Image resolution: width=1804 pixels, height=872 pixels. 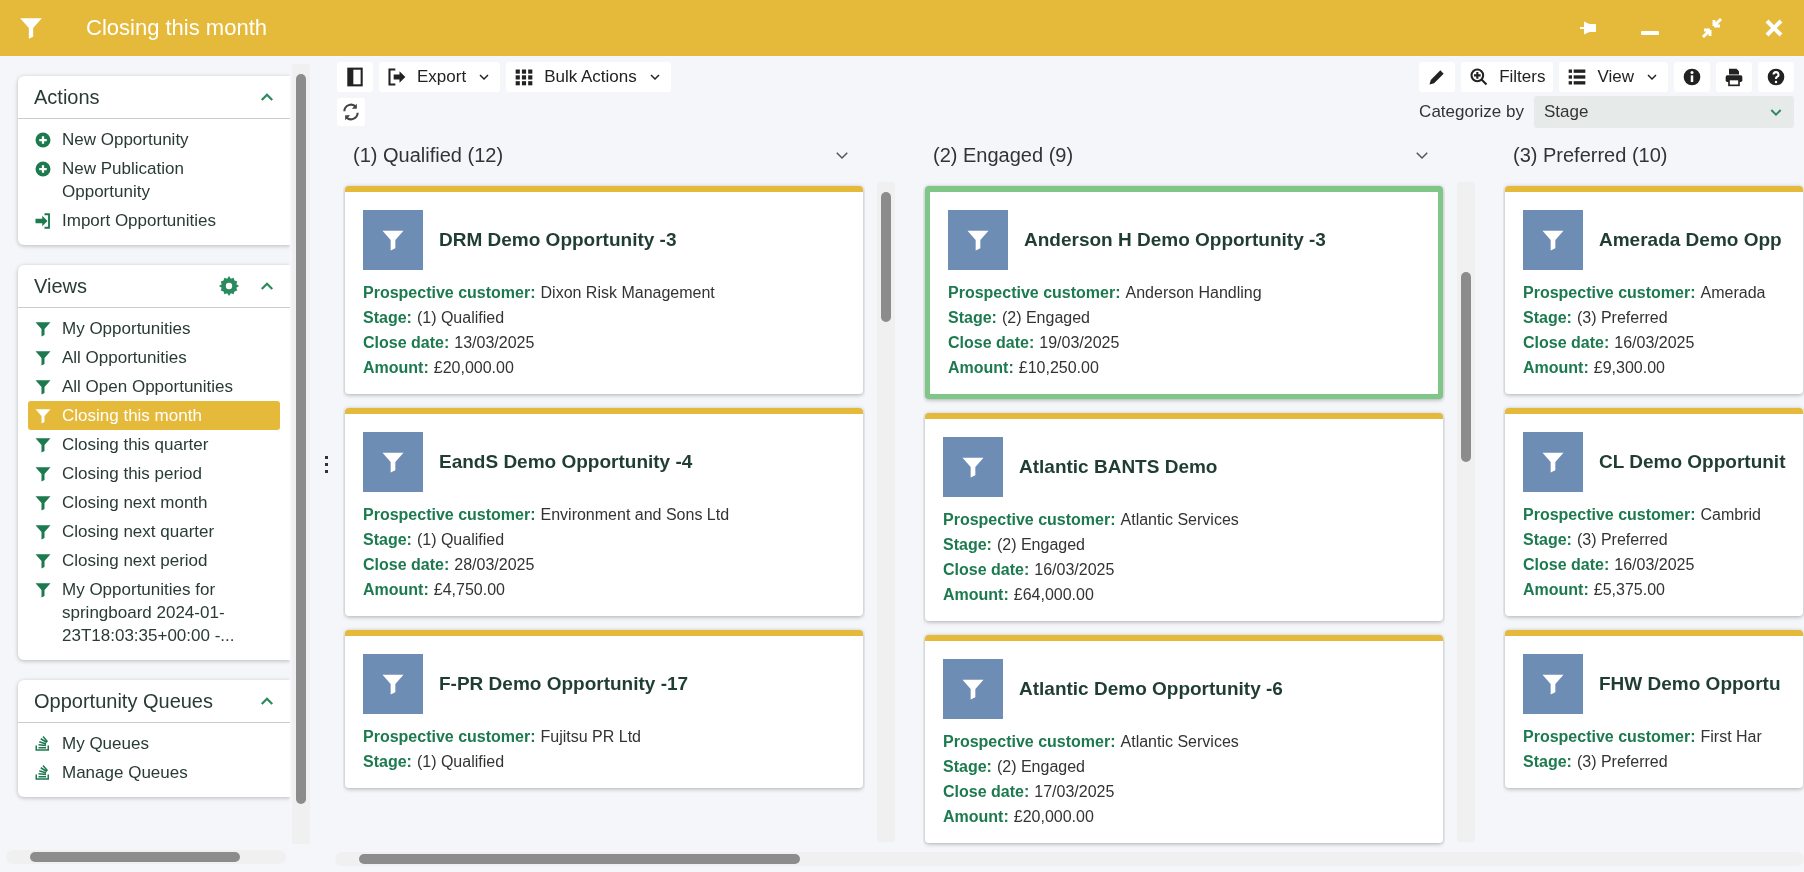 I want to click on refresh-icon, so click(x=351, y=112).